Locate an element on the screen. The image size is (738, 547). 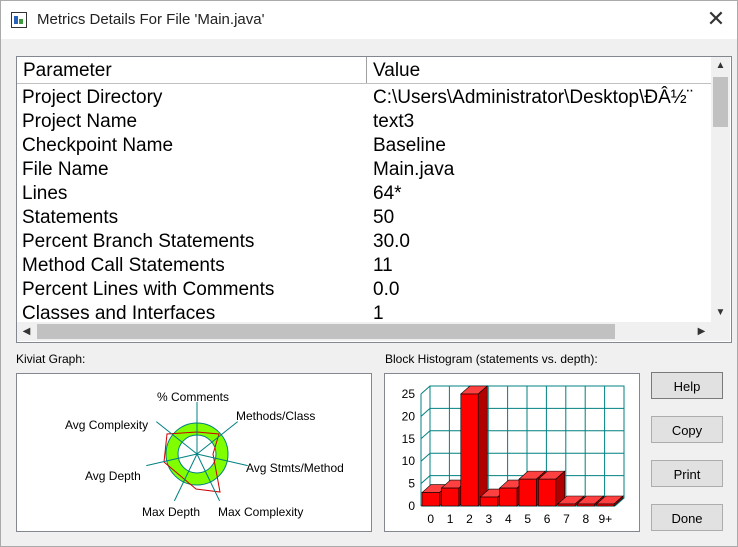
y-tick-label: 20 is located at coordinates (409, 416).